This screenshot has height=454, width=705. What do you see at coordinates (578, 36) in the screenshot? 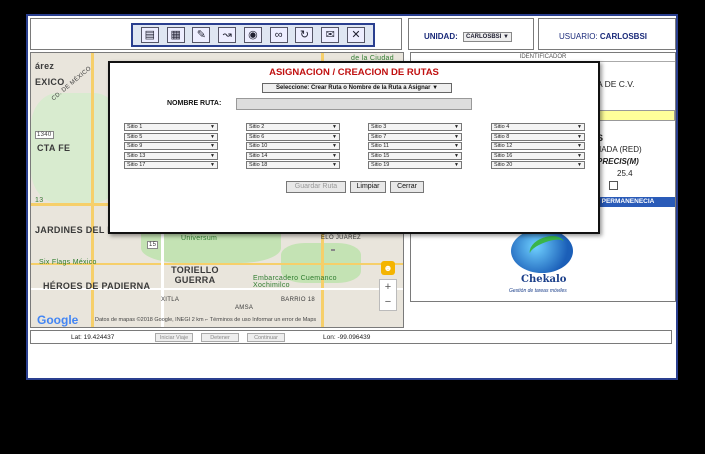
I see `usuario-label: USUARIO:` at bounding box center [578, 36].